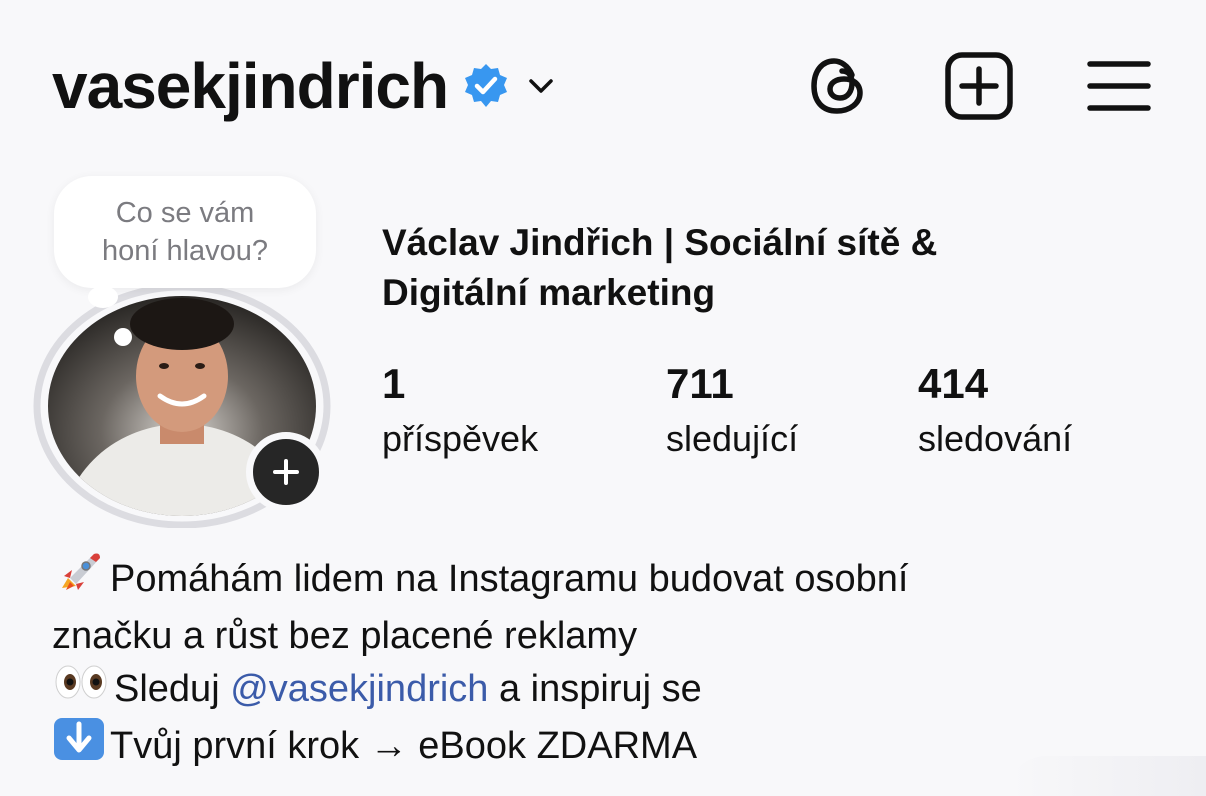 The image size is (1206, 796). Describe the element at coordinates (732, 438) in the screenshot. I see `followers-label: sledující` at that location.